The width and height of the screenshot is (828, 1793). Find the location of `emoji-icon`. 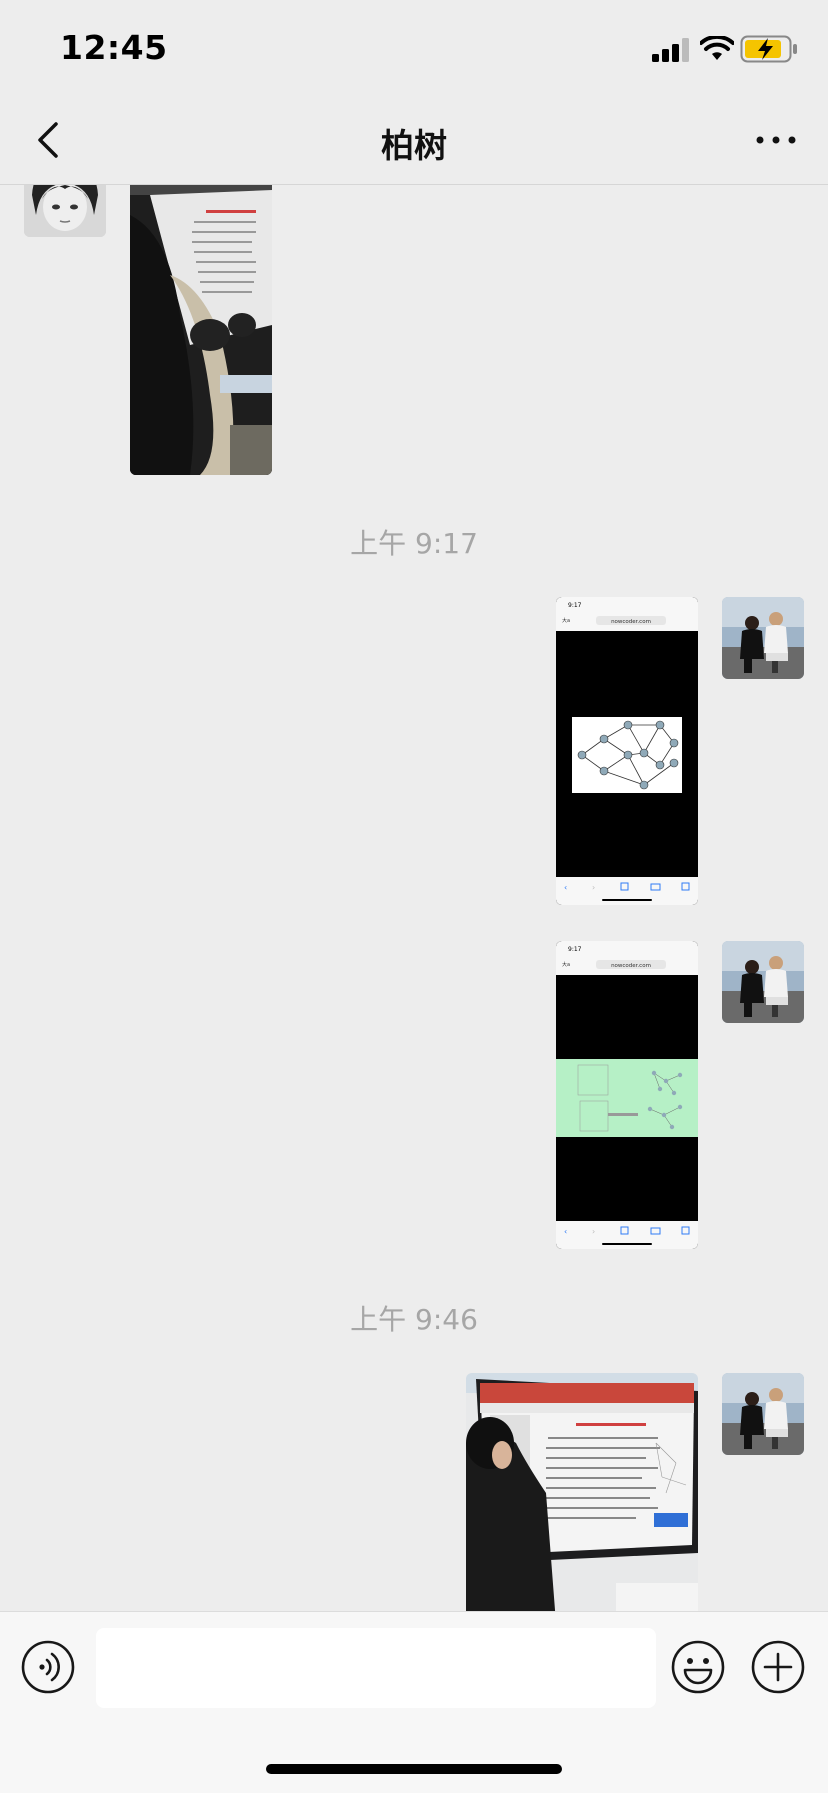

emoji-icon is located at coordinates (698, 1667).